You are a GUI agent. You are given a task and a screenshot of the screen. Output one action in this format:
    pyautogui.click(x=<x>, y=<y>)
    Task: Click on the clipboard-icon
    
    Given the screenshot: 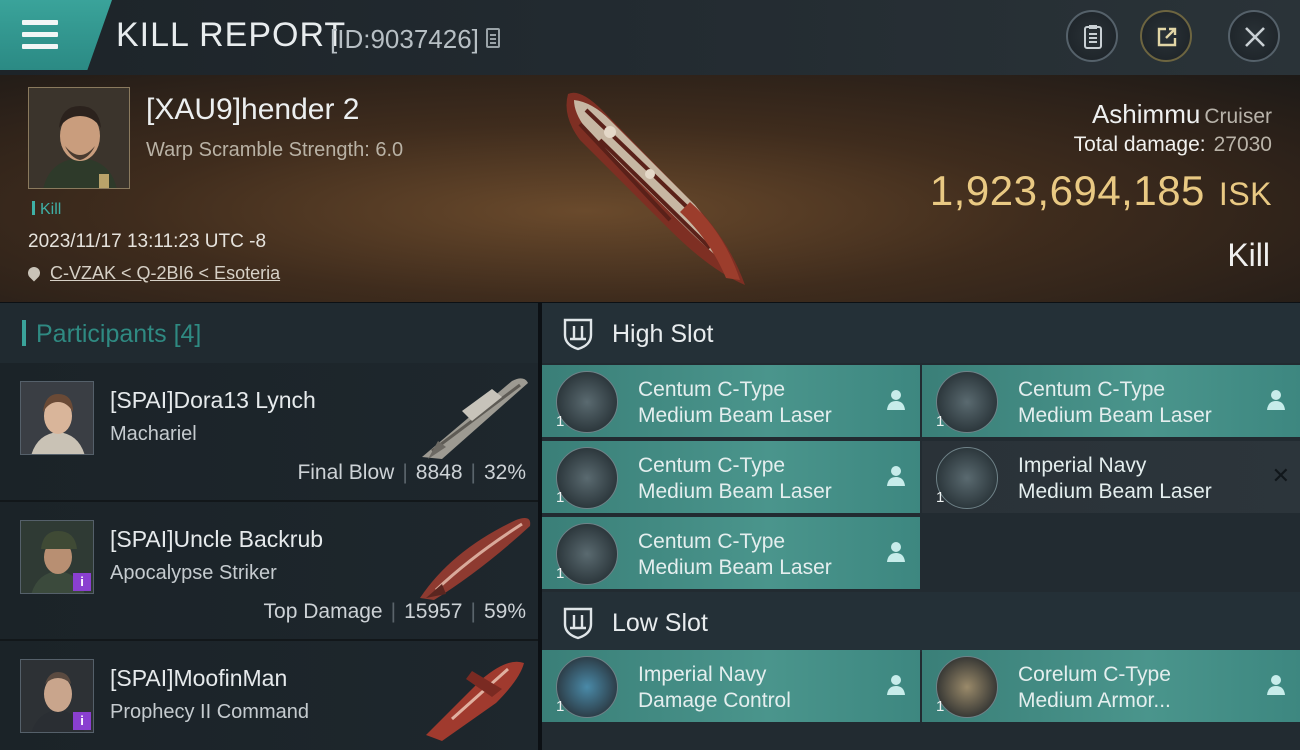 What is the action you would take?
    pyautogui.click(x=1093, y=37)
    